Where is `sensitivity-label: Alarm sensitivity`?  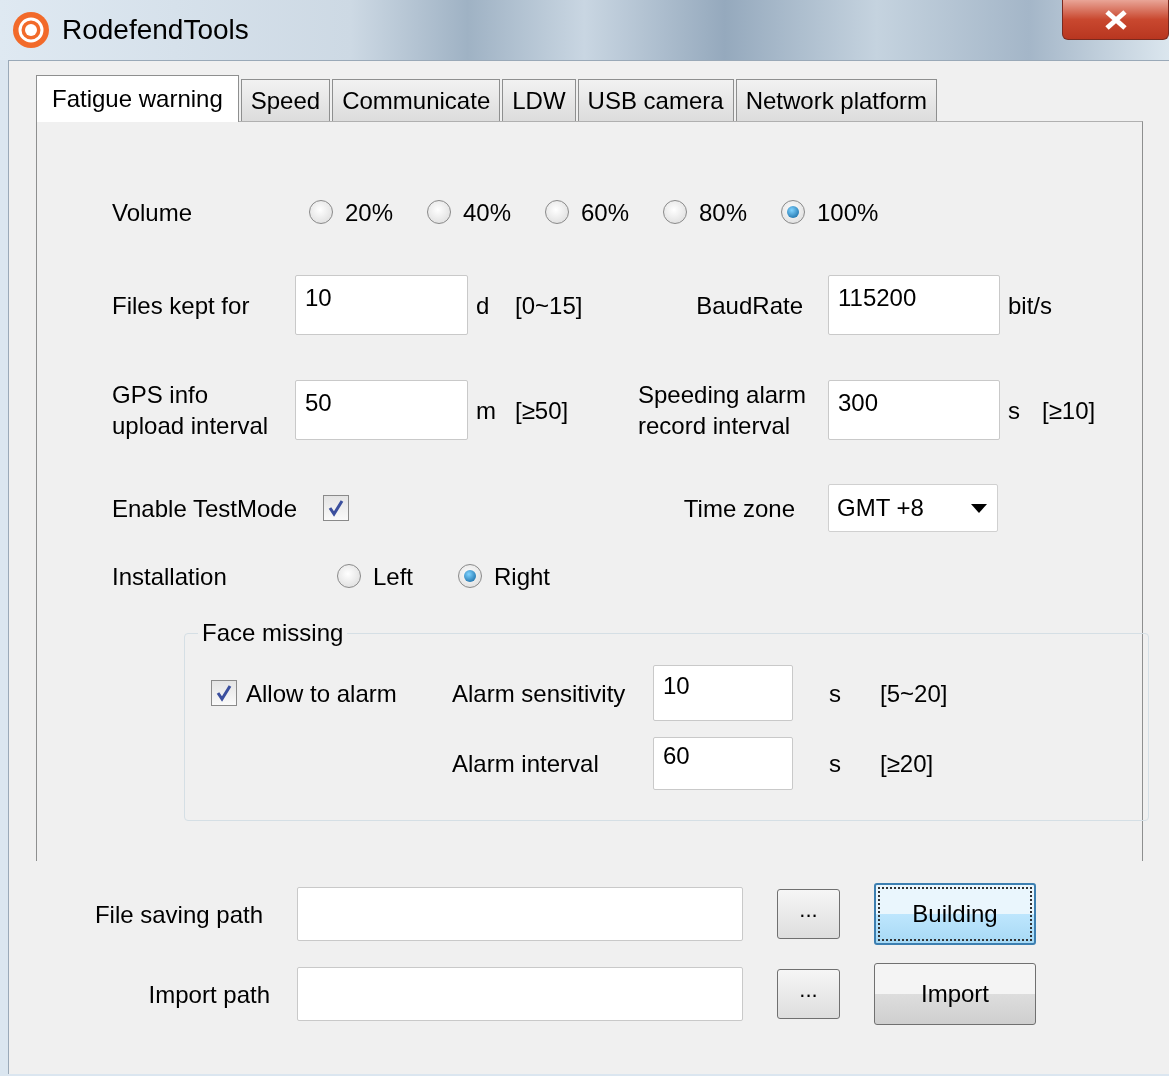 sensitivity-label: Alarm sensitivity is located at coordinates (539, 693).